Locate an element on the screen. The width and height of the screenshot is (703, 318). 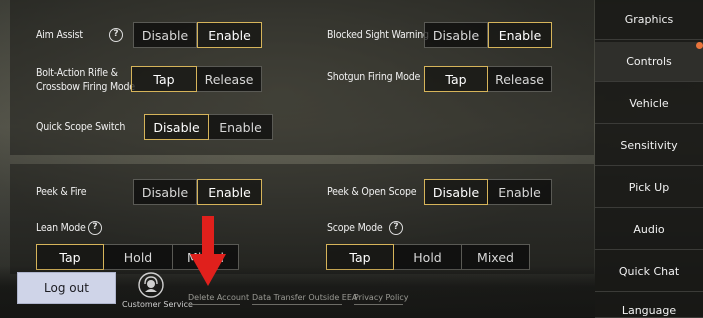
shotgun-release-option: Release is located at coordinates (520, 79).